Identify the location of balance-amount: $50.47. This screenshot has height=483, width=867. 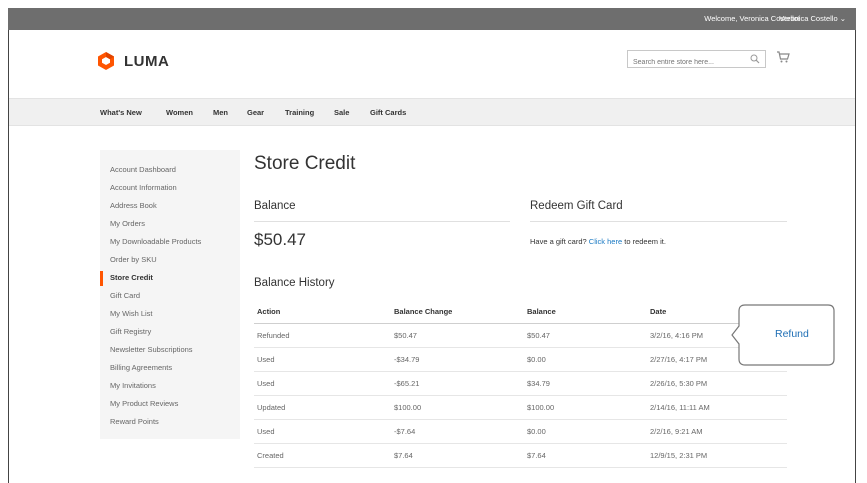
(280, 239).